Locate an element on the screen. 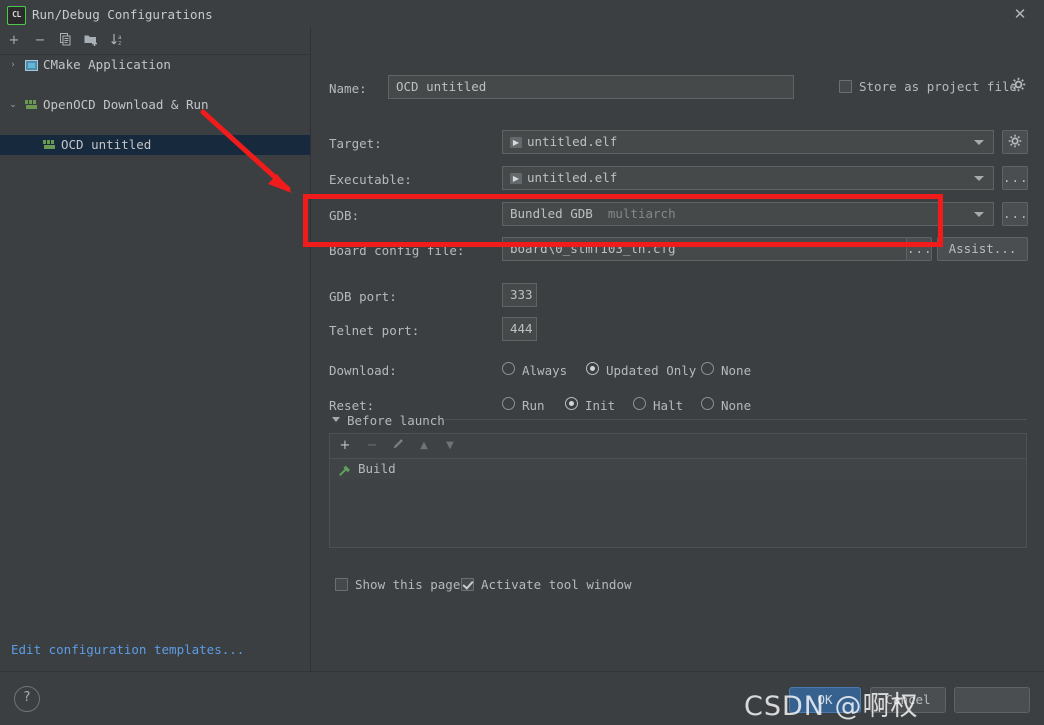  tree-item-cmake-application: › CMake Application is located at coordinates (155, 65).